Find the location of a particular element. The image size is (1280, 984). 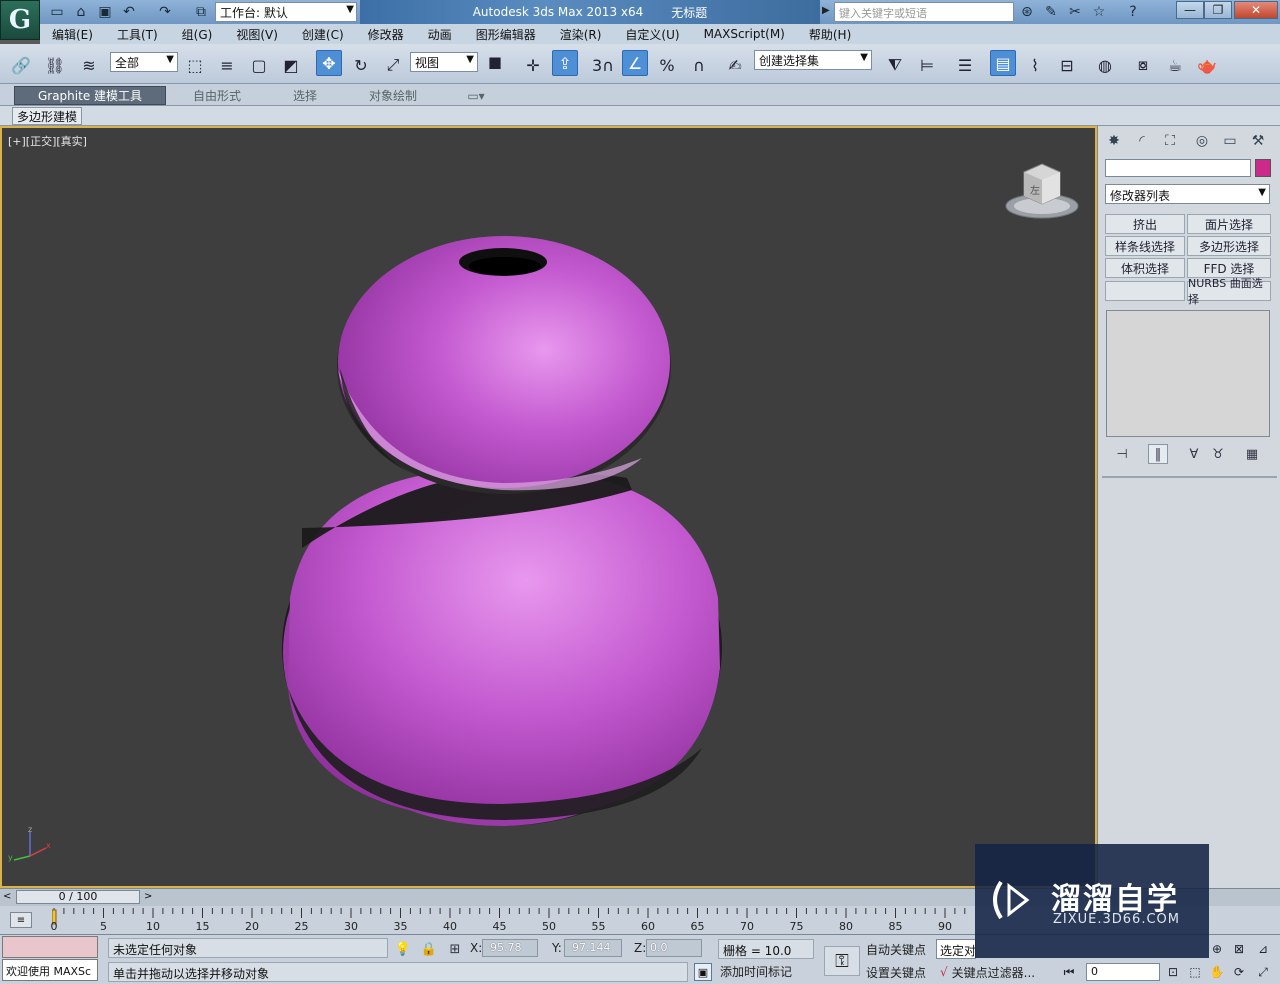

hierarchy-panel-icon: ⛶ is located at coordinates (1170, 141).